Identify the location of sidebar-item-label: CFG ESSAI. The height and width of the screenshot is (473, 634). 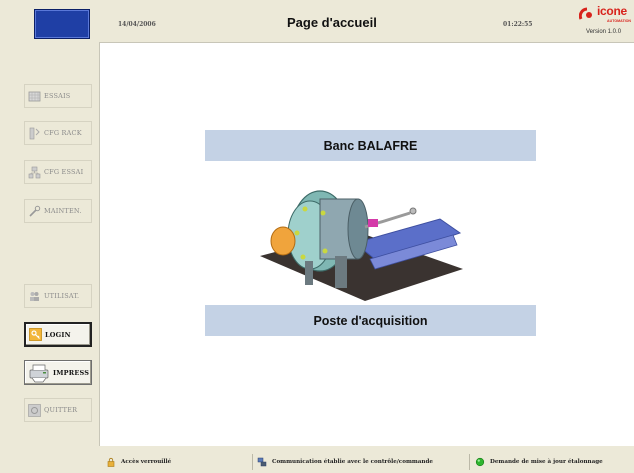
(64, 172).